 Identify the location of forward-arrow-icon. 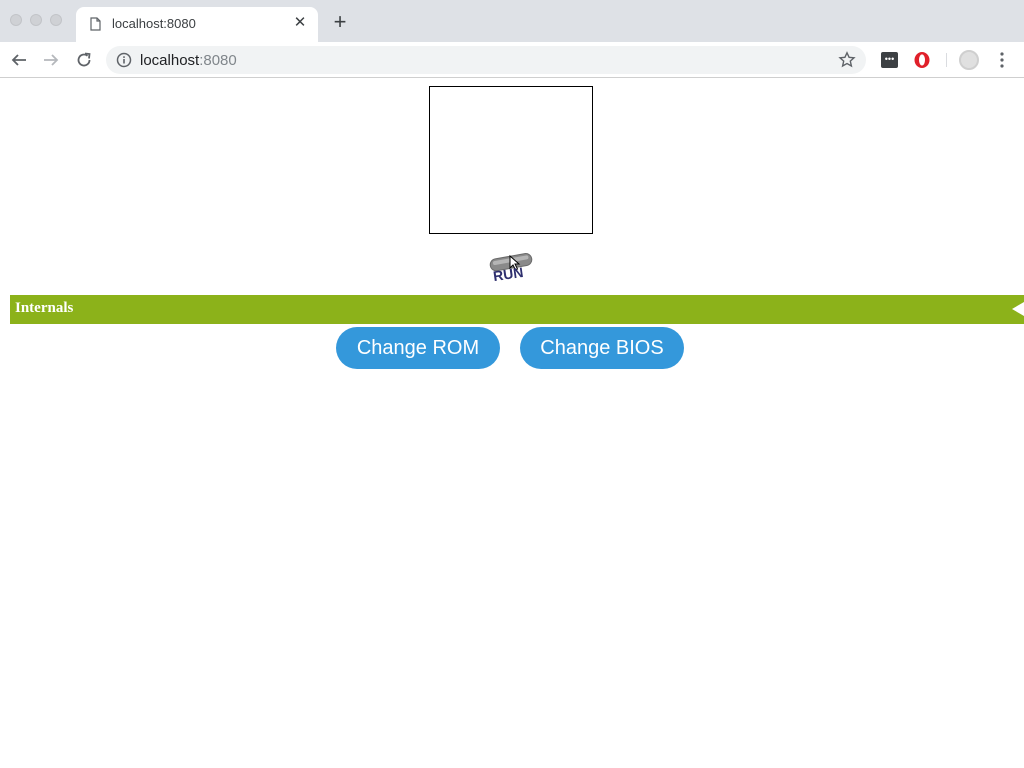
(51, 60).